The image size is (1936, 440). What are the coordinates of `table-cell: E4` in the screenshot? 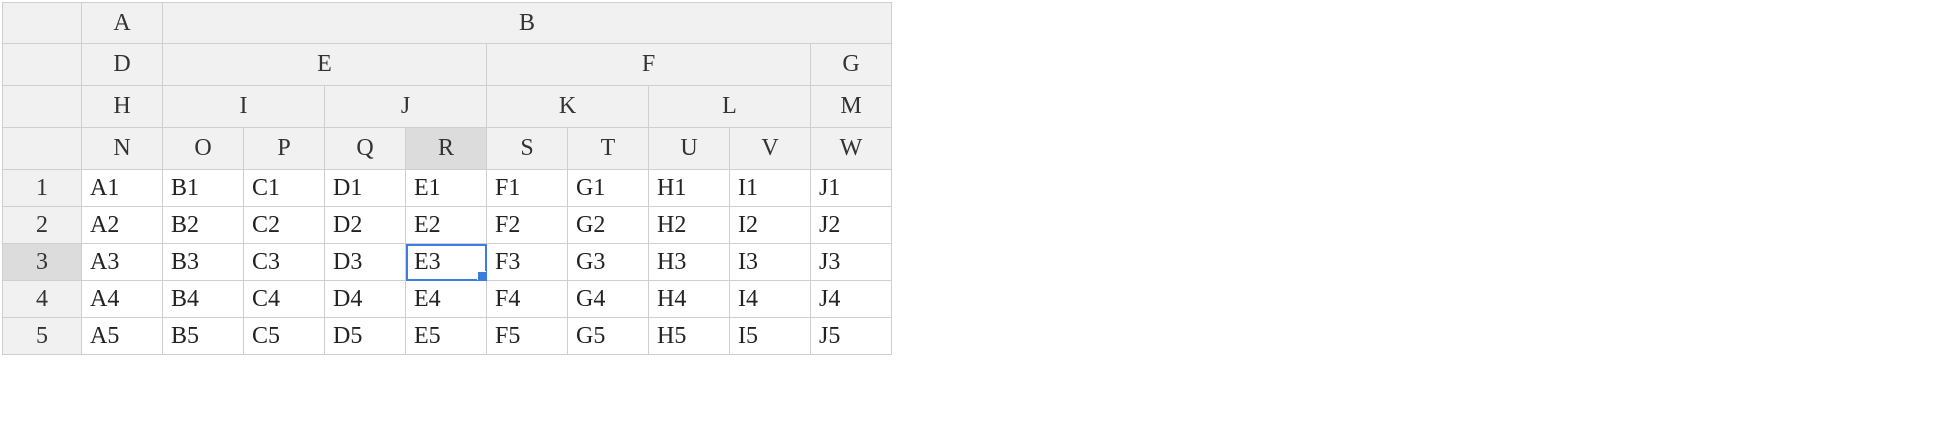 It's located at (446, 299).